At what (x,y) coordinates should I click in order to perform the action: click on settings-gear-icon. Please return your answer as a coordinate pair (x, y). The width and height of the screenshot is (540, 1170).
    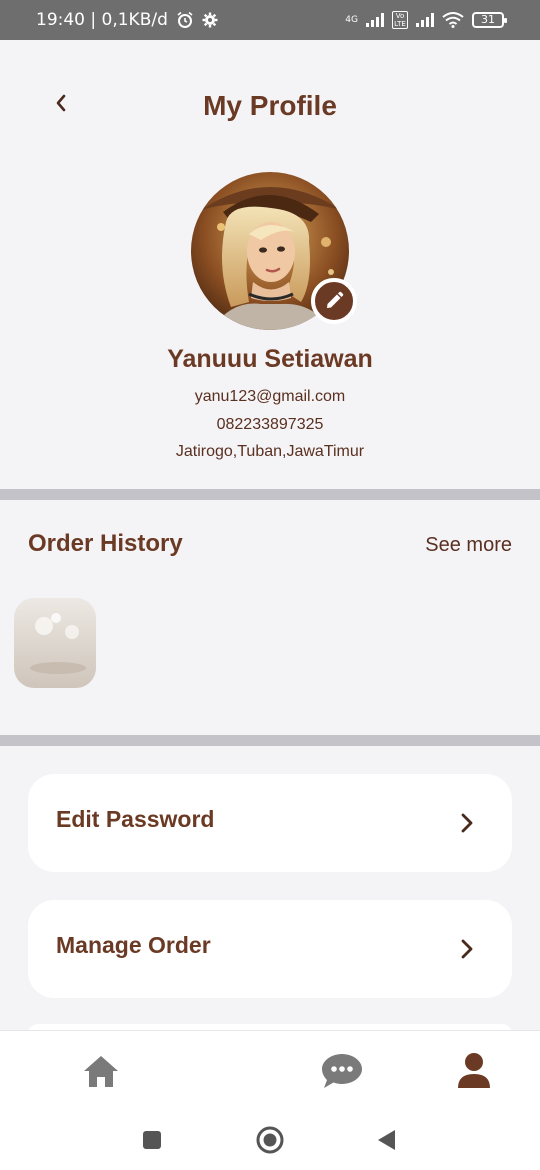
    Looking at the image, I should click on (210, 20).